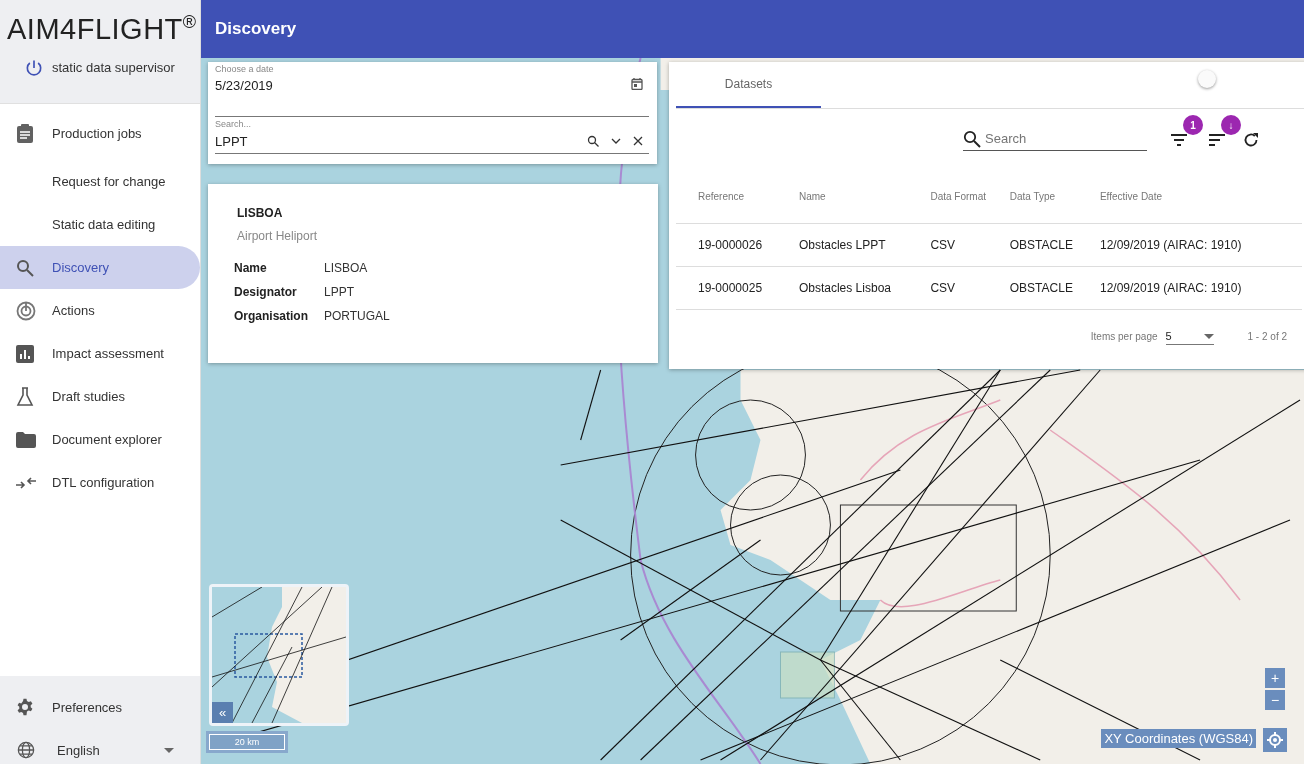 This screenshot has height=764, width=1304. I want to click on nav-item: DTL configuration, so click(100, 482).